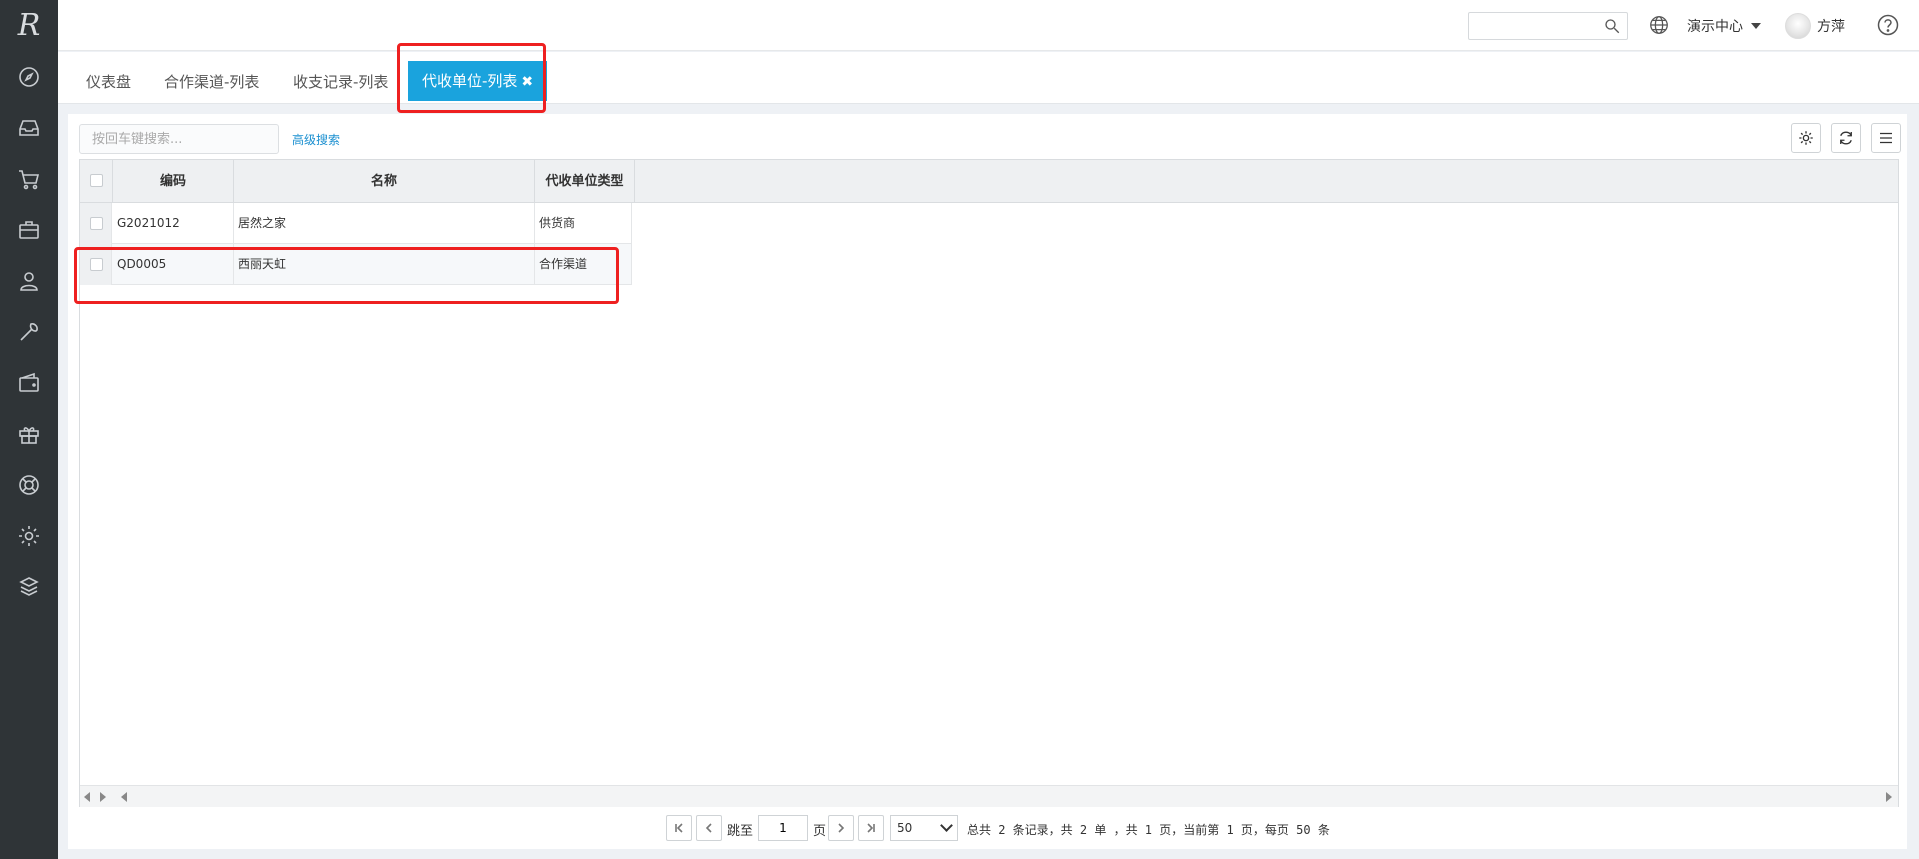  I want to click on left-sidebar: R, so click(29, 429).